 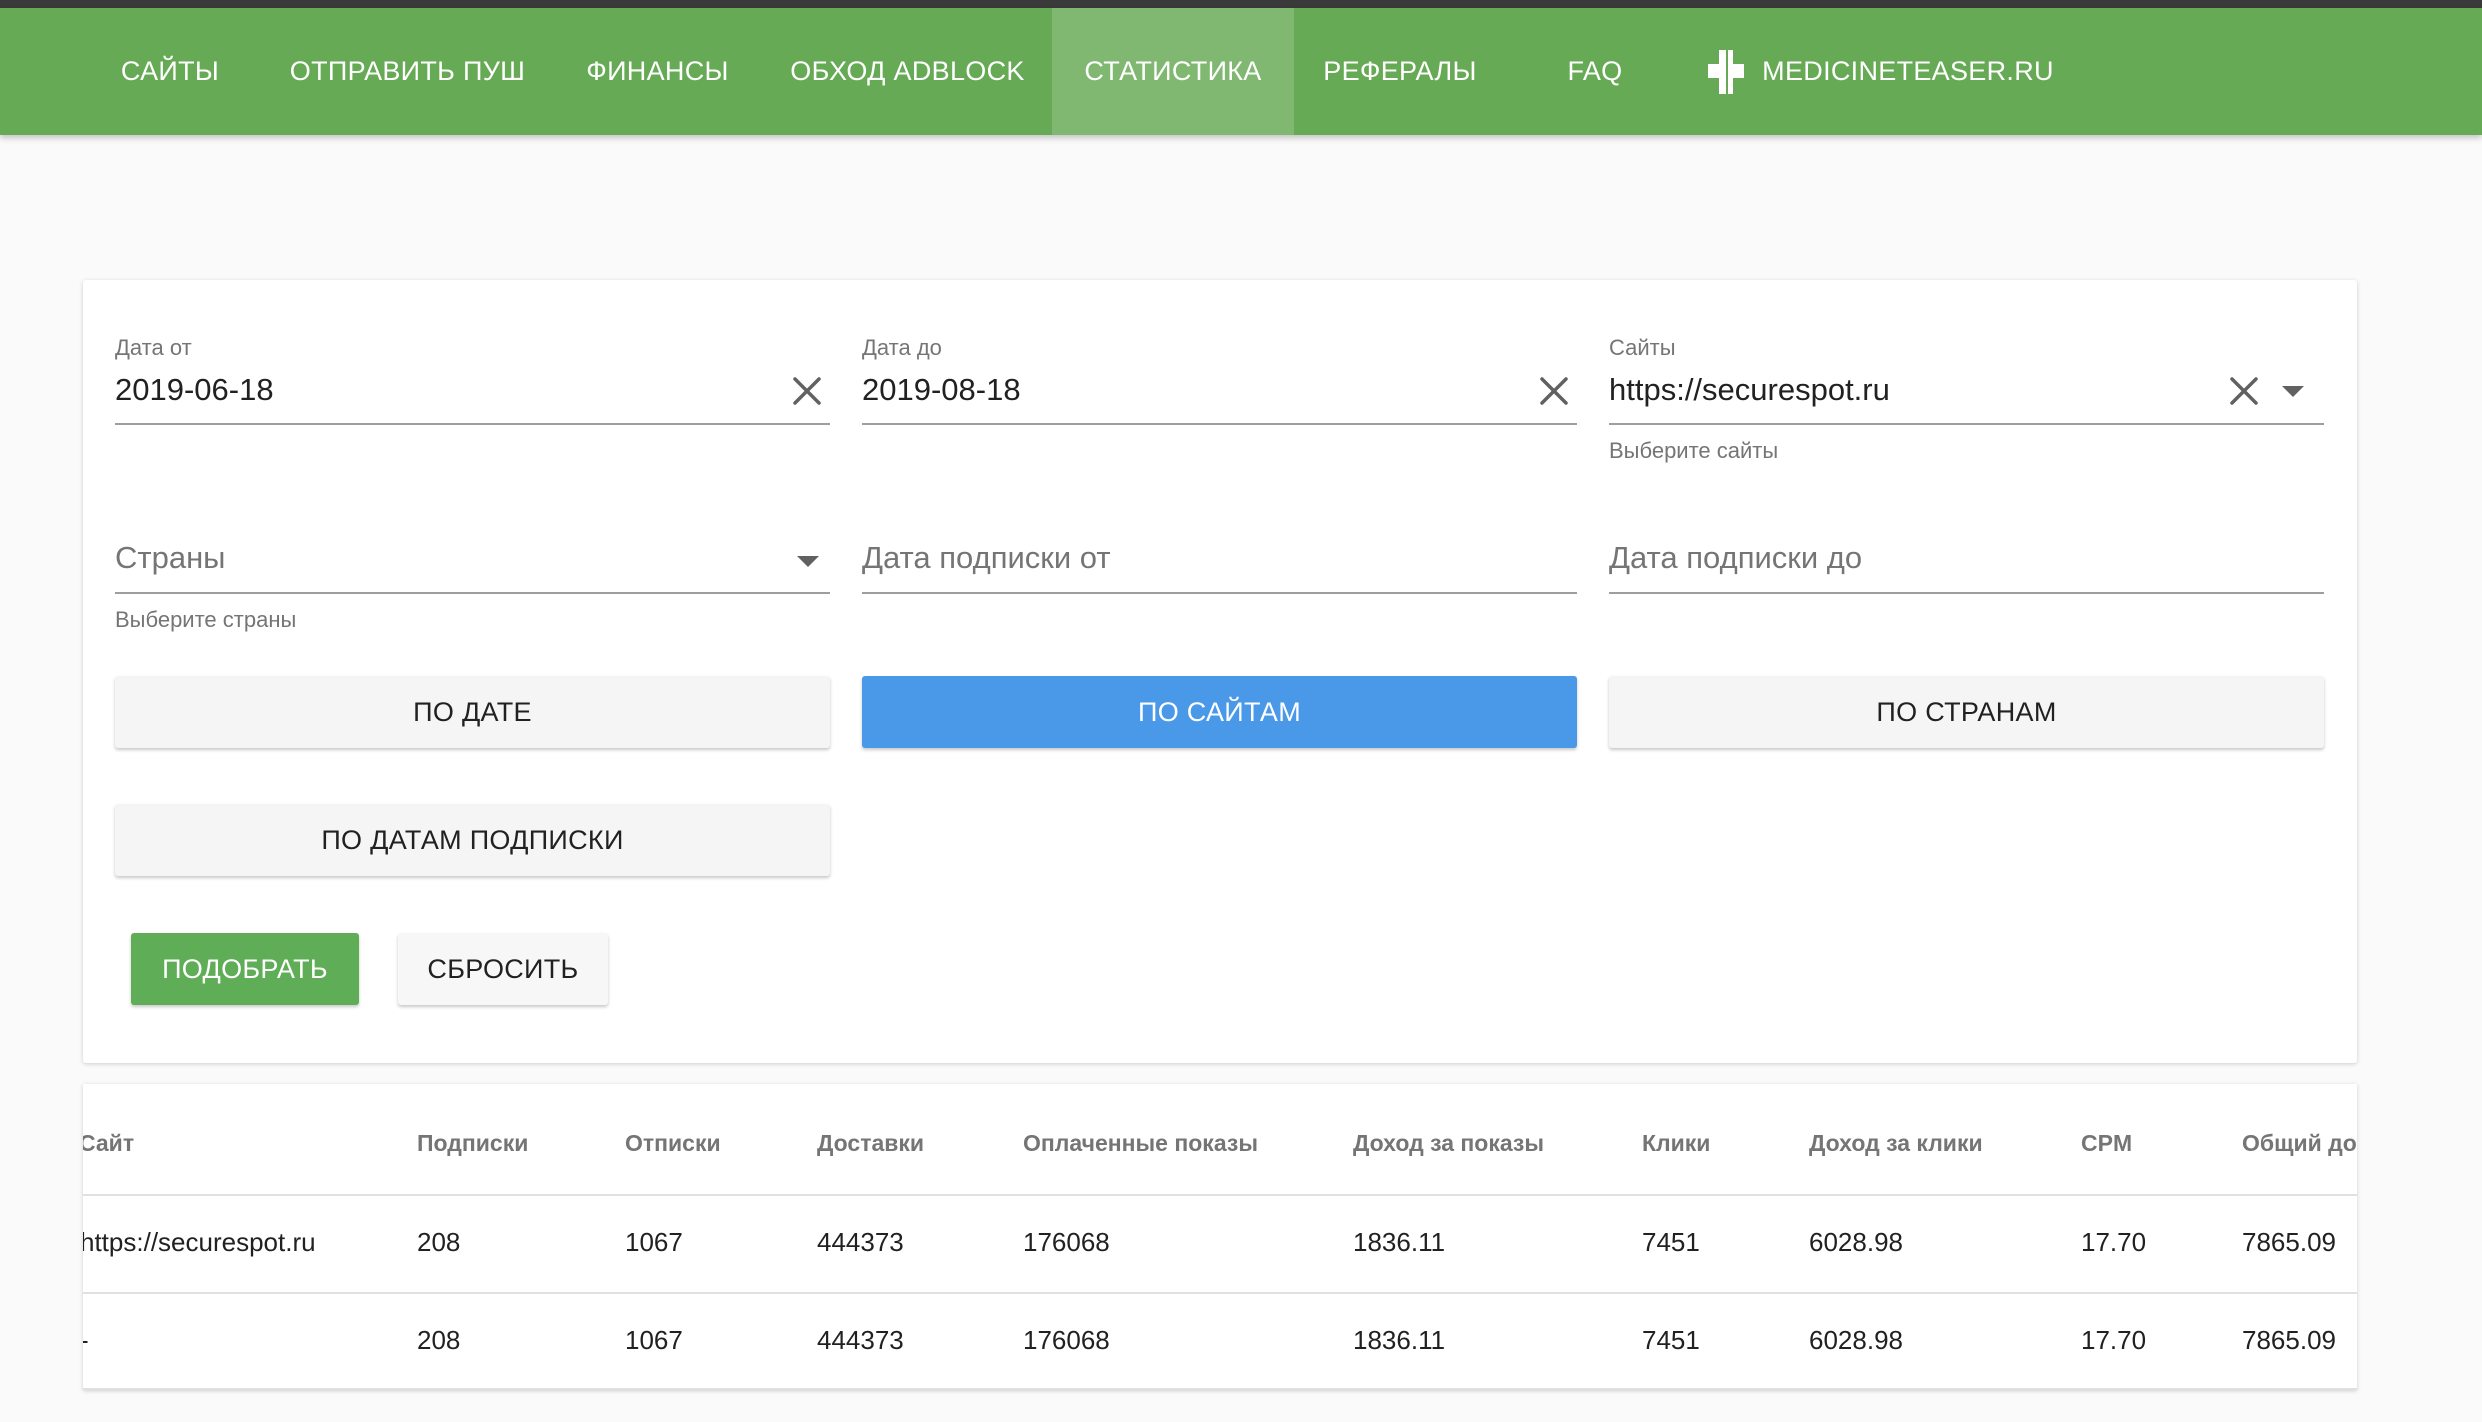 What do you see at coordinates (2299, 1143) in the screenshot?
I see `column-header-total-income: Общий до:` at bounding box center [2299, 1143].